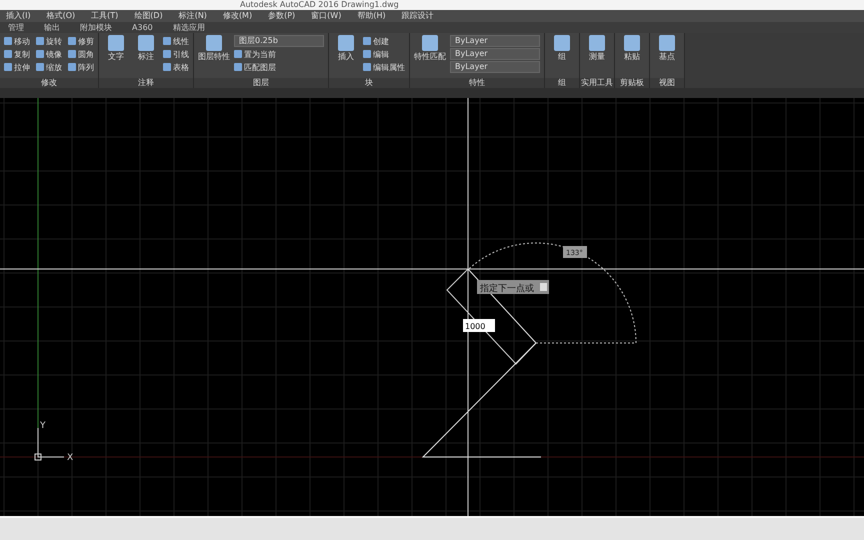  What do you see at coordinates (49, 67) in the screenshot?
I see `ribbon-tool: 缩放` at bounding box center [49, 67].